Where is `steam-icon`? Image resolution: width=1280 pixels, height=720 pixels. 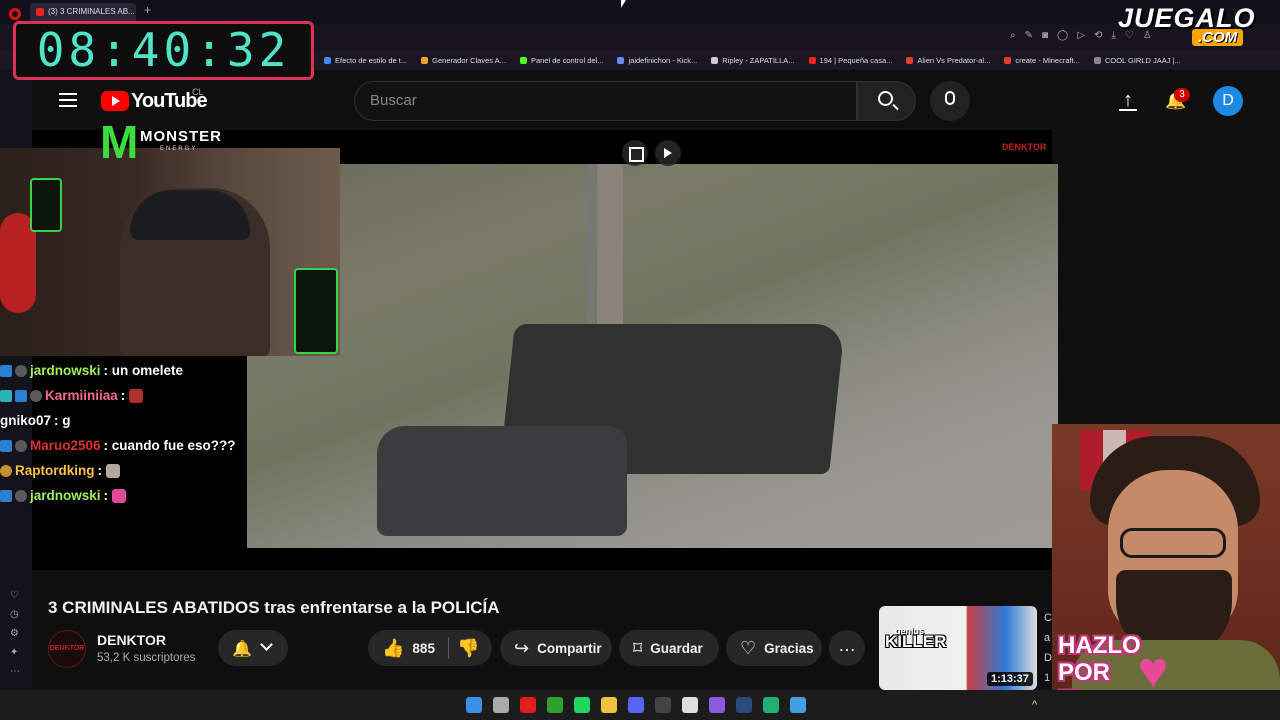
steam-icon is located at coordinates (744, 705).